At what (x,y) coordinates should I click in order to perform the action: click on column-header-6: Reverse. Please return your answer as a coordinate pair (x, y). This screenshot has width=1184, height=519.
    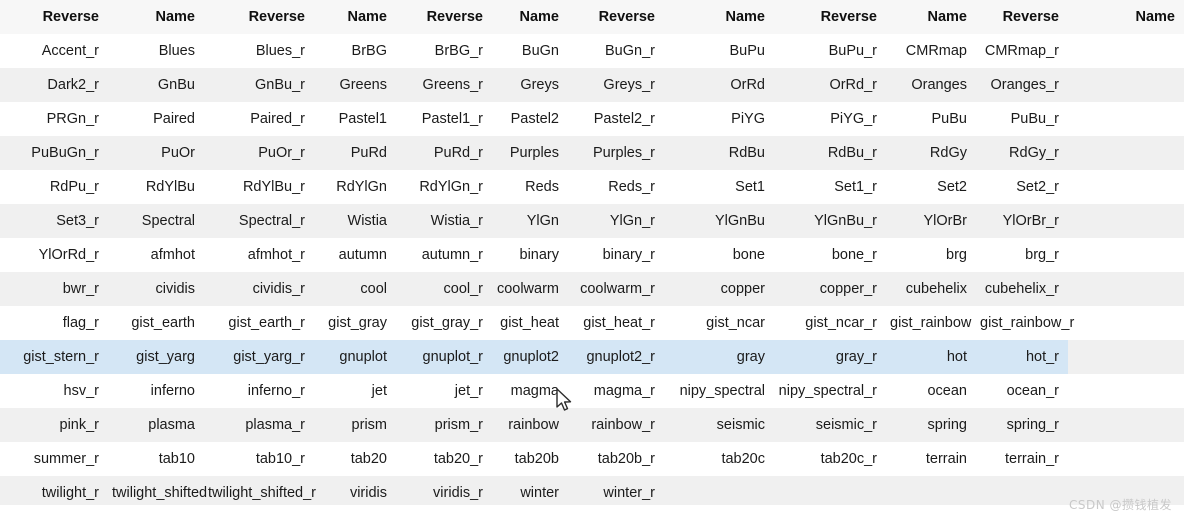
    Looking at the image, I should click on (616, 17).